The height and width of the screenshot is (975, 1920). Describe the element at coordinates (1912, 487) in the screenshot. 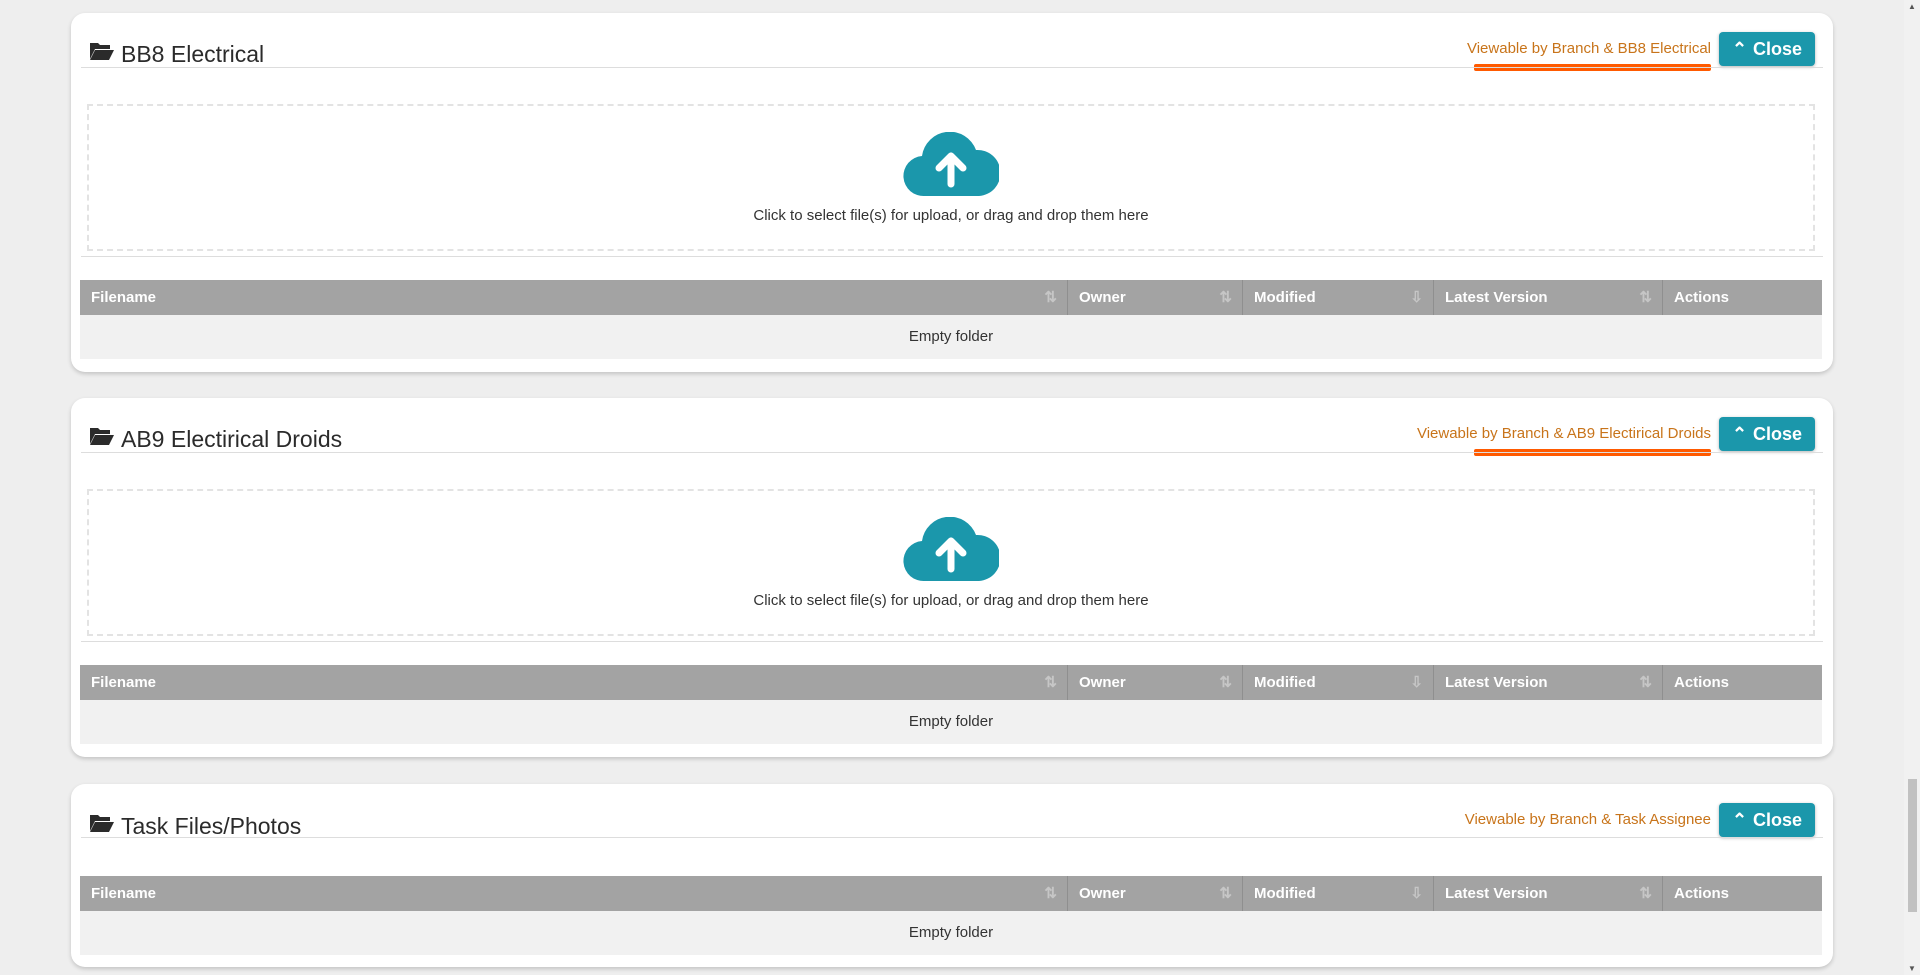

I see `scrollbar: ▲ ▼` at that location.